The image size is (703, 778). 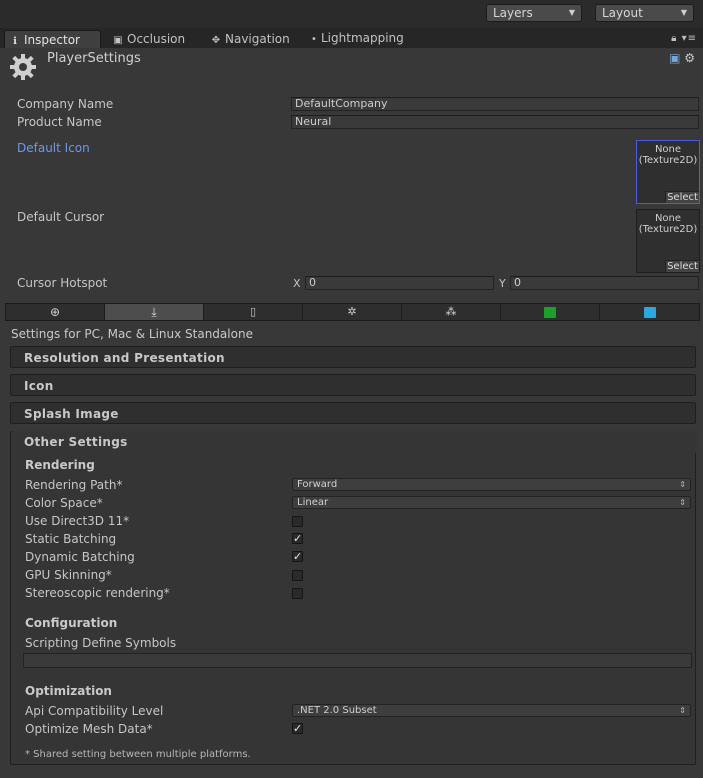 I want to click on lightbulb-icon: •, so click(x=314, y=39).